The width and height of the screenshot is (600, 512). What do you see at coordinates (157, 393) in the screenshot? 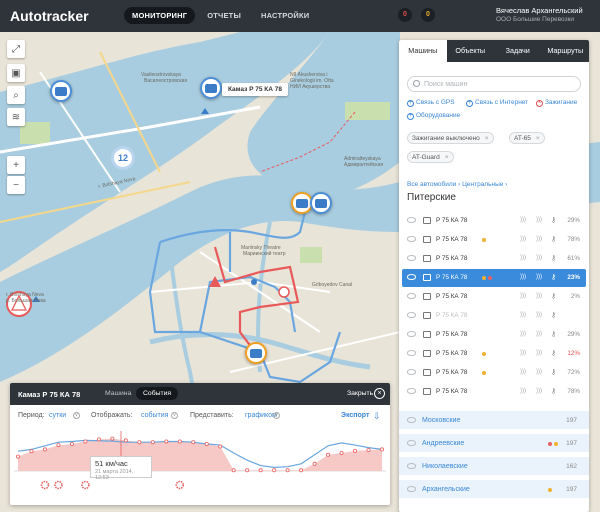
I see `tab-events: События` at bounding box center [157, 393].